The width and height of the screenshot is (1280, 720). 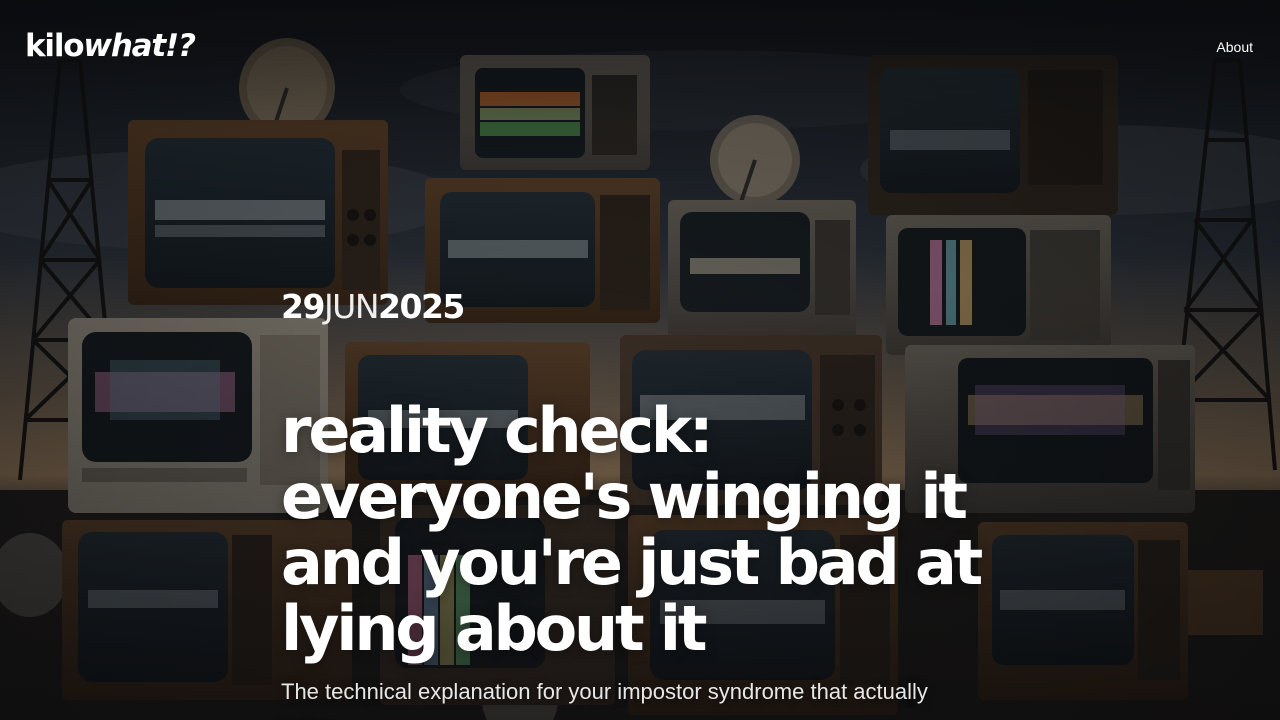 I want to click on post-date-day: 29, so click(x=303, y=306).